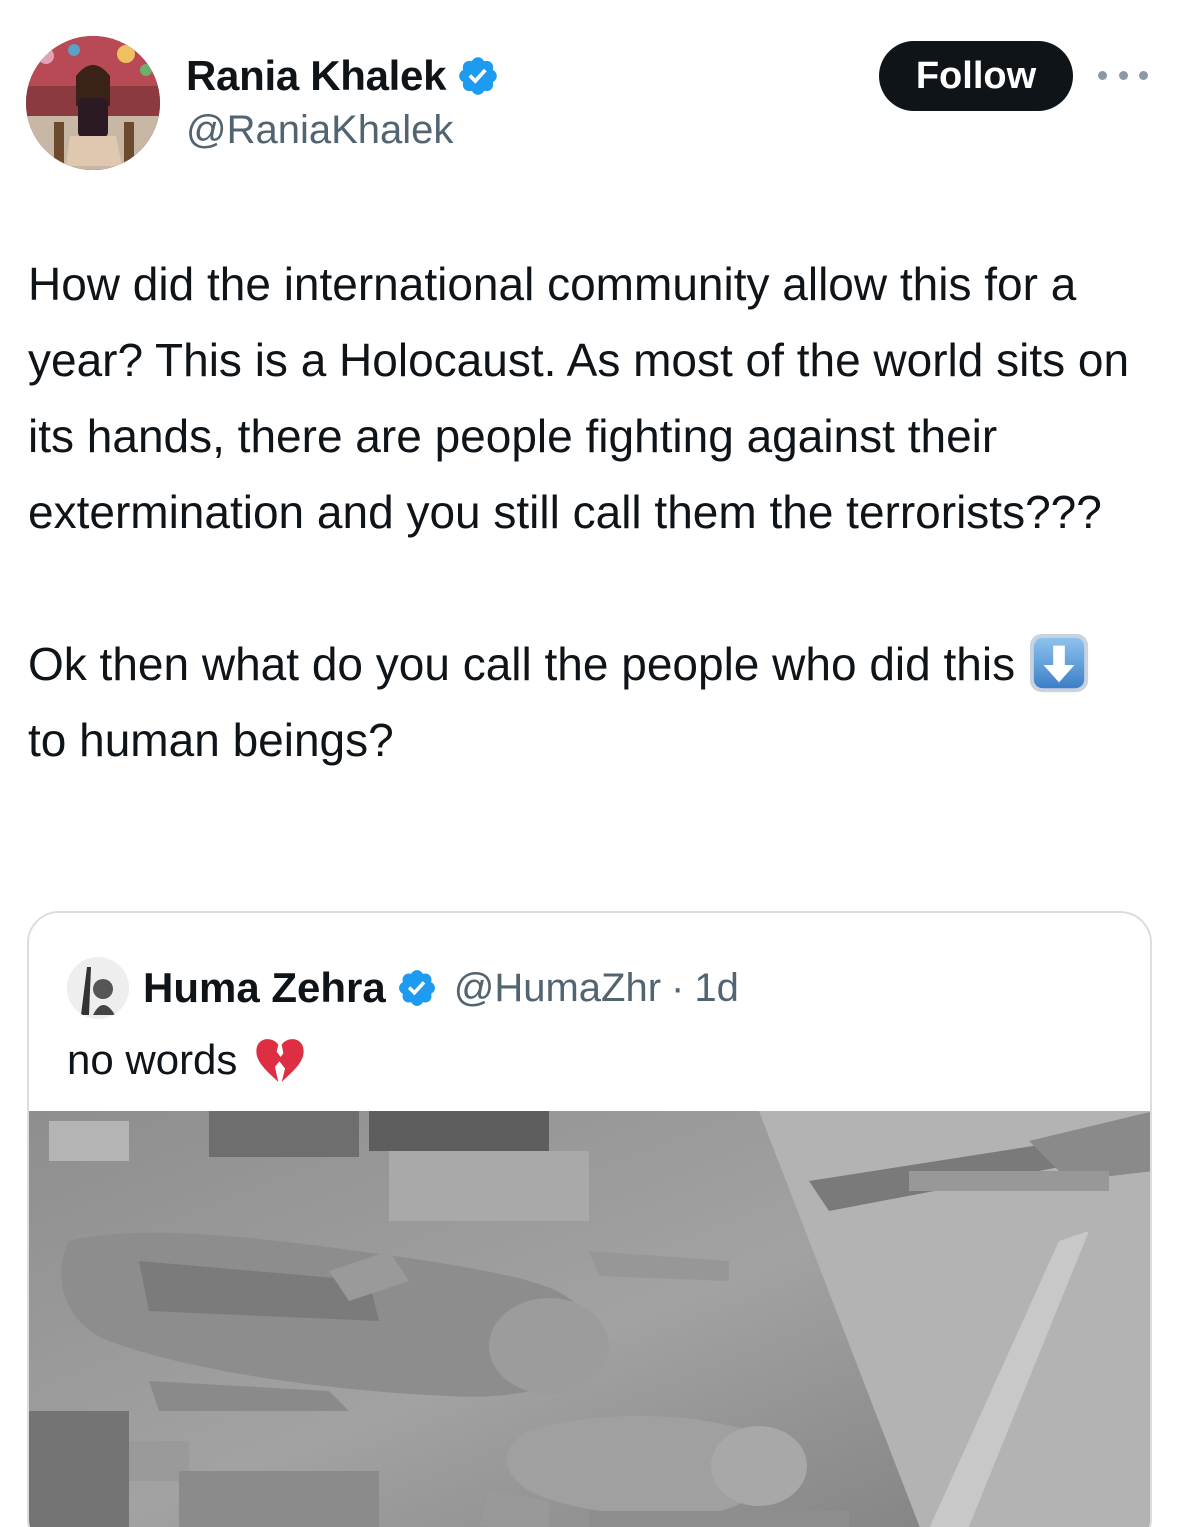  Describe the element at coordinates (152, 1059) in the screenshot. I see `quoted-tweet-text: no words` at that location.